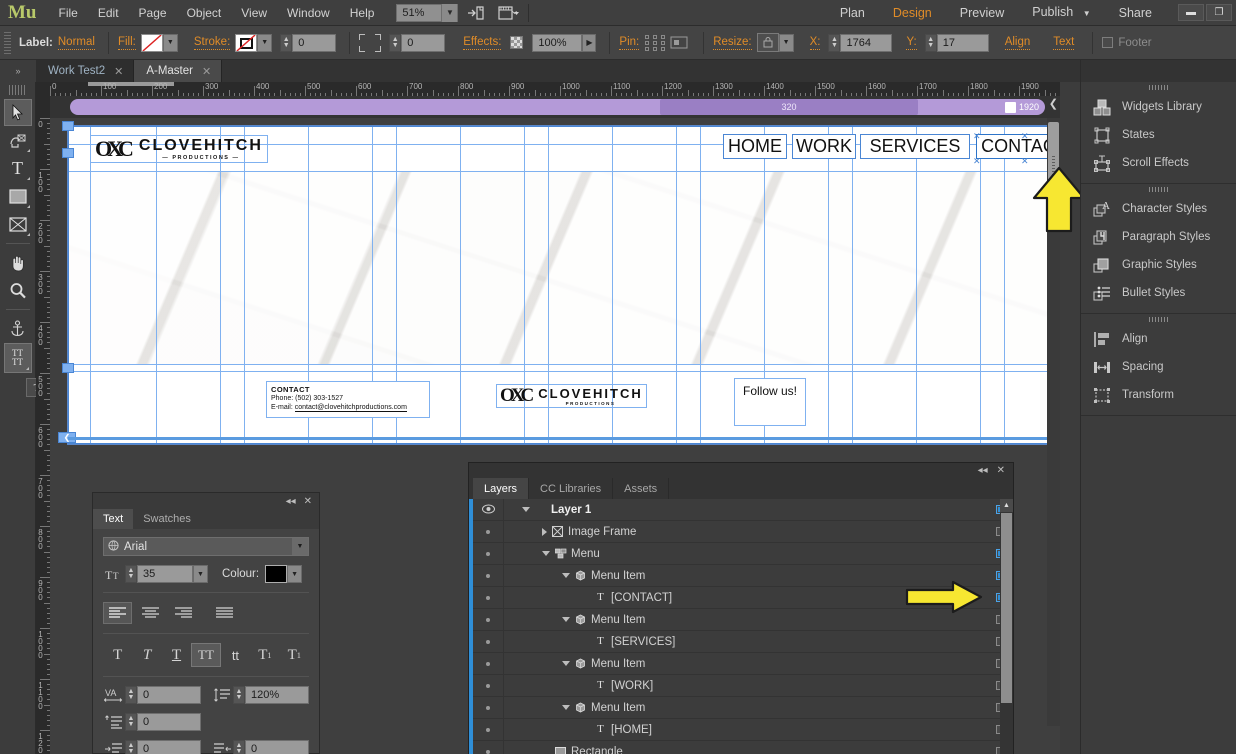 This screenshot has width=1236, height=754. Describe the element at coordinates (277, 747) in the screenshot. I see `indent-right-input: 0` at that location.